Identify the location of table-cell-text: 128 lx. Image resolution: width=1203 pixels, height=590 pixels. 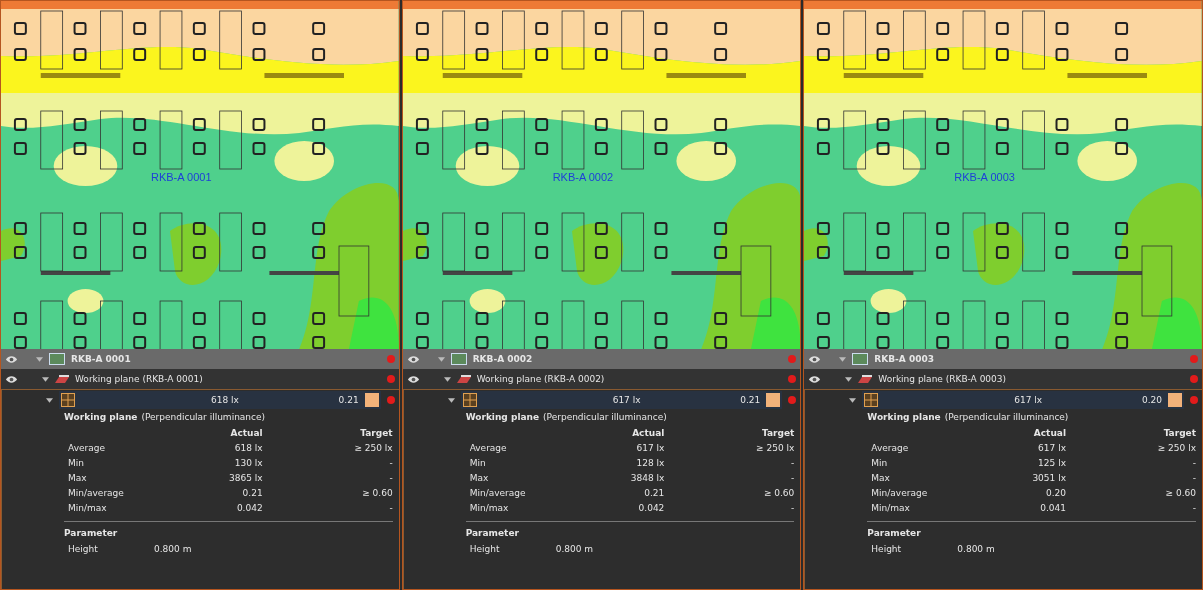
(650, 463).